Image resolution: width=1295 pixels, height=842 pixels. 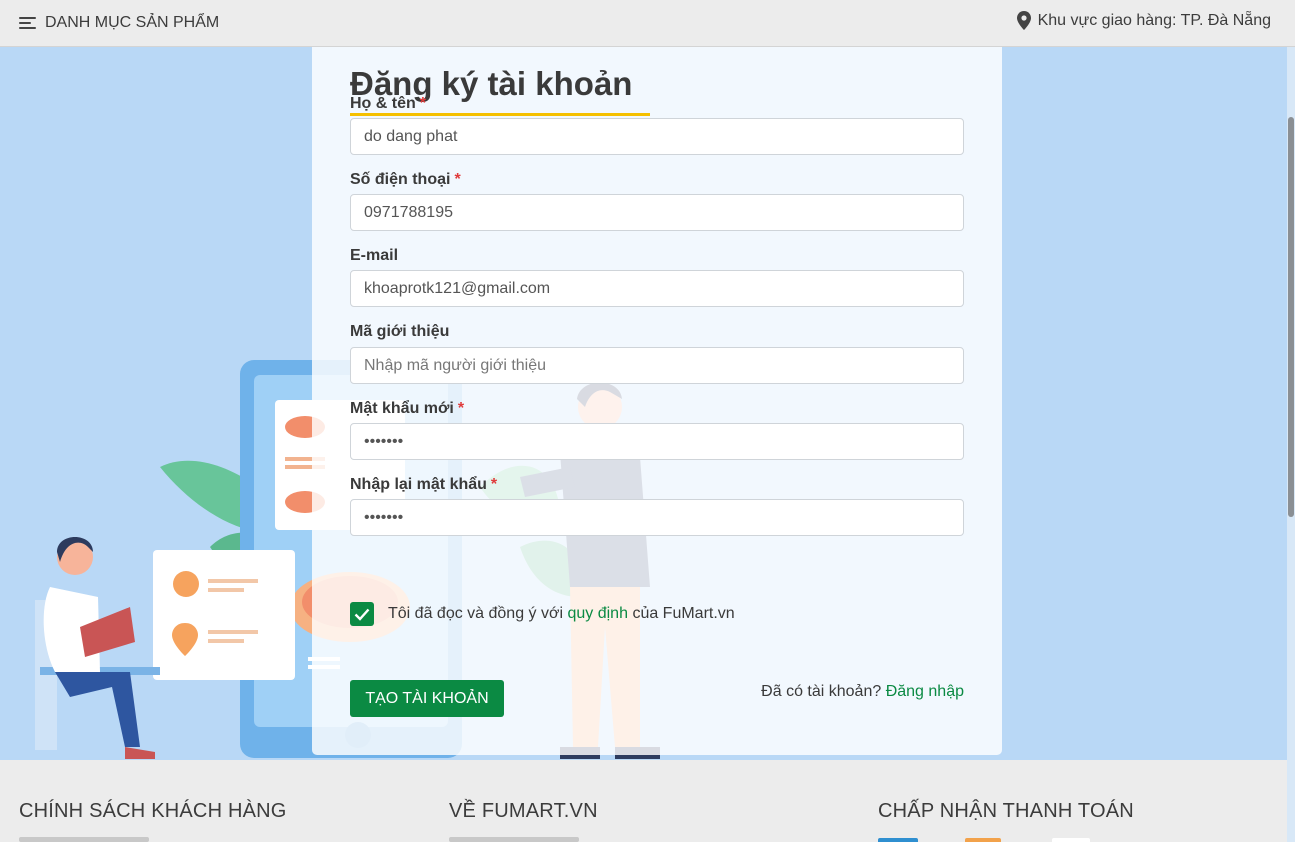 I want to click on referral-input, so click(x=657, y=365).